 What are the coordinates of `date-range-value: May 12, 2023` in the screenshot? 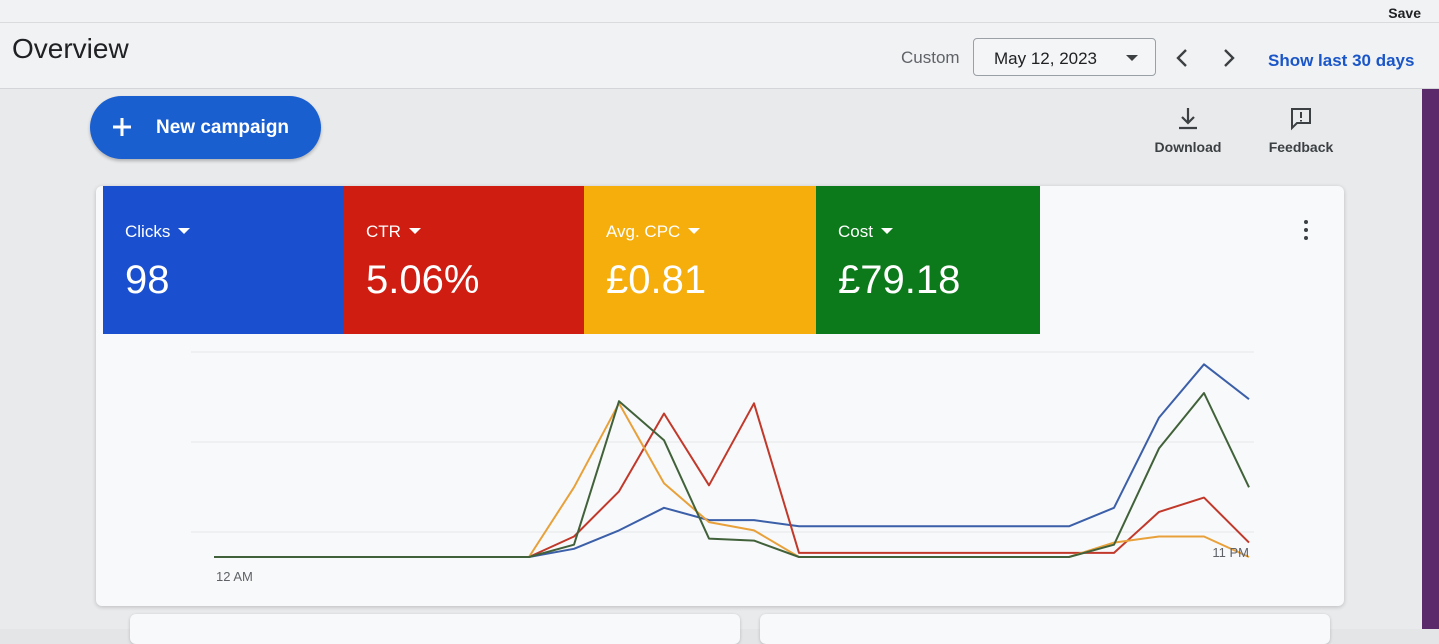 It's located at (1046, 58).